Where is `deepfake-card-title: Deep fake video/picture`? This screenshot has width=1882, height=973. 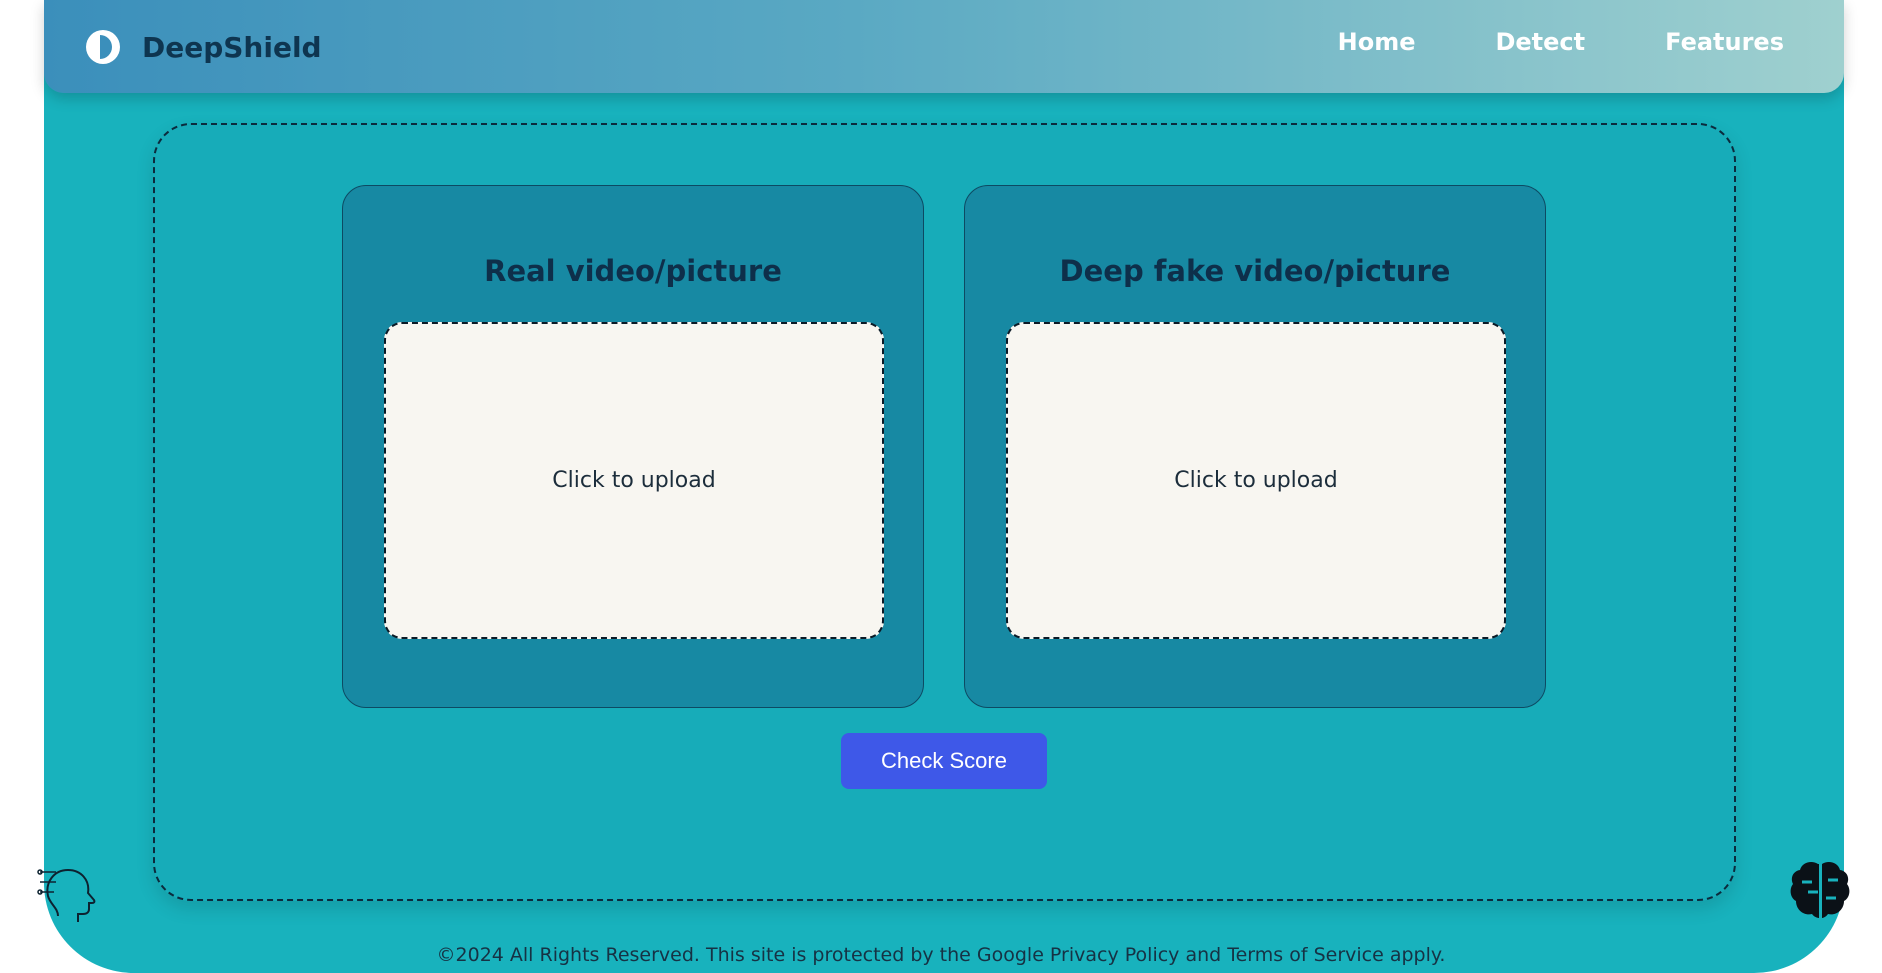 deepfake-card-title: Deep fake video/picture is located at coordinates (1255, 271).